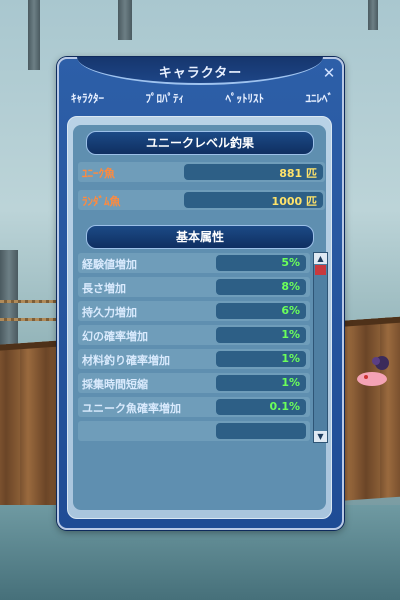 Image resolution: width=400 pixels, height=600 pixels. Describe the element at coordinates (115, 384) in the screenshot. I see `attr-label: 採集時間短縮` at that location.